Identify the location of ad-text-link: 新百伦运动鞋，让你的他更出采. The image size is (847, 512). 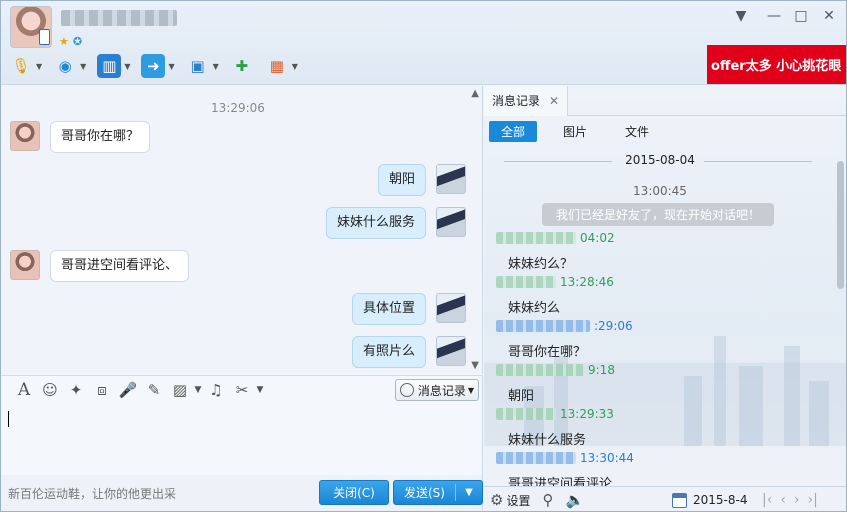
(92, 493).